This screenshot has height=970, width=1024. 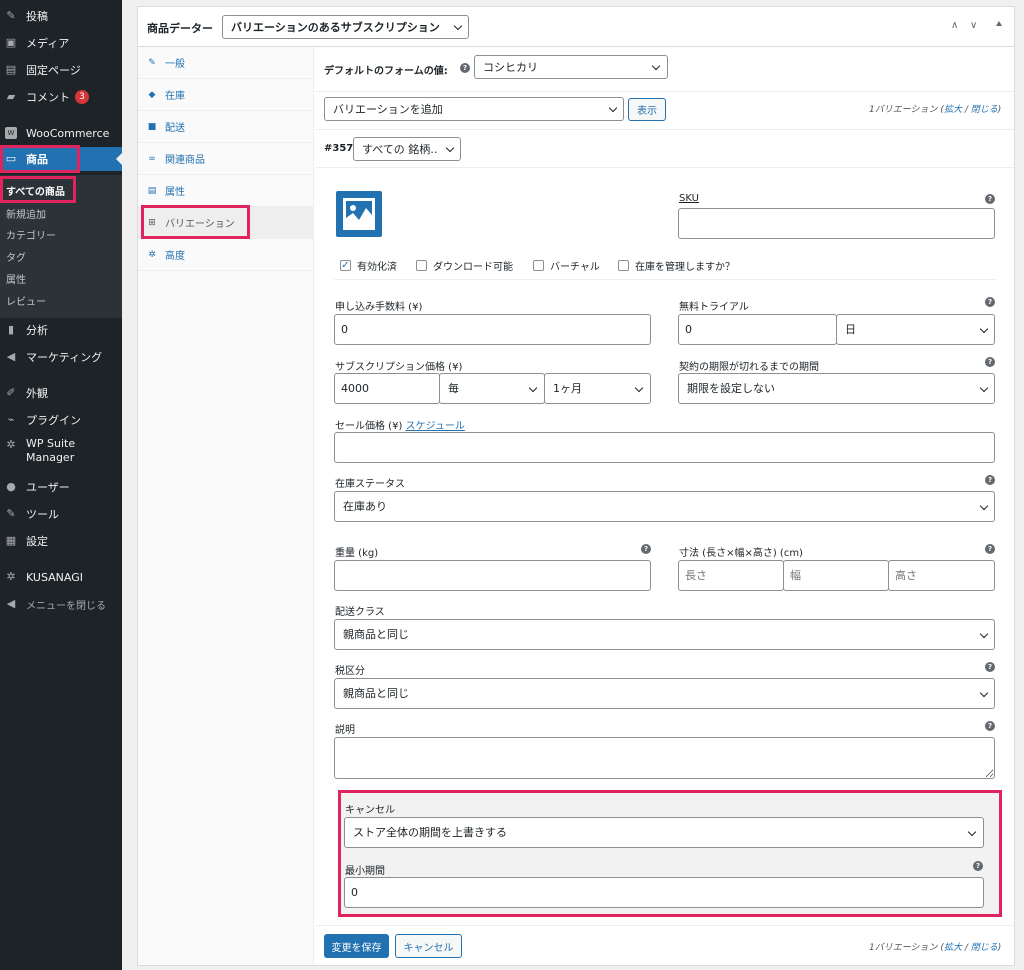 What do you see at coordinates (11, 576) in the screenshot?
I see `gear-icon: ✲` at bounding box center [11, 576].